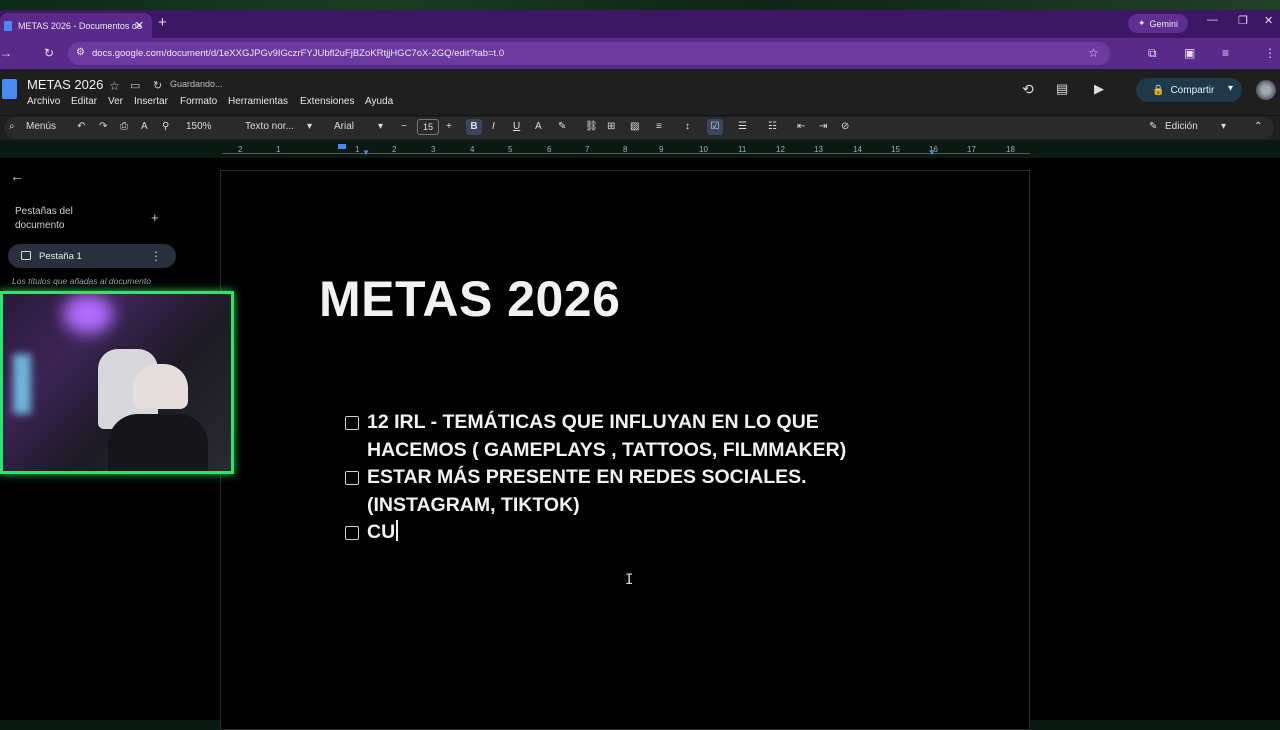 Image resolution: width=1280 pixels, height=730 pixels. Describe the element at coordinates (640, 24) in the screenshot. I see `browser-tab-bar: METAS 2026 - Documentos de ✕` at that location.